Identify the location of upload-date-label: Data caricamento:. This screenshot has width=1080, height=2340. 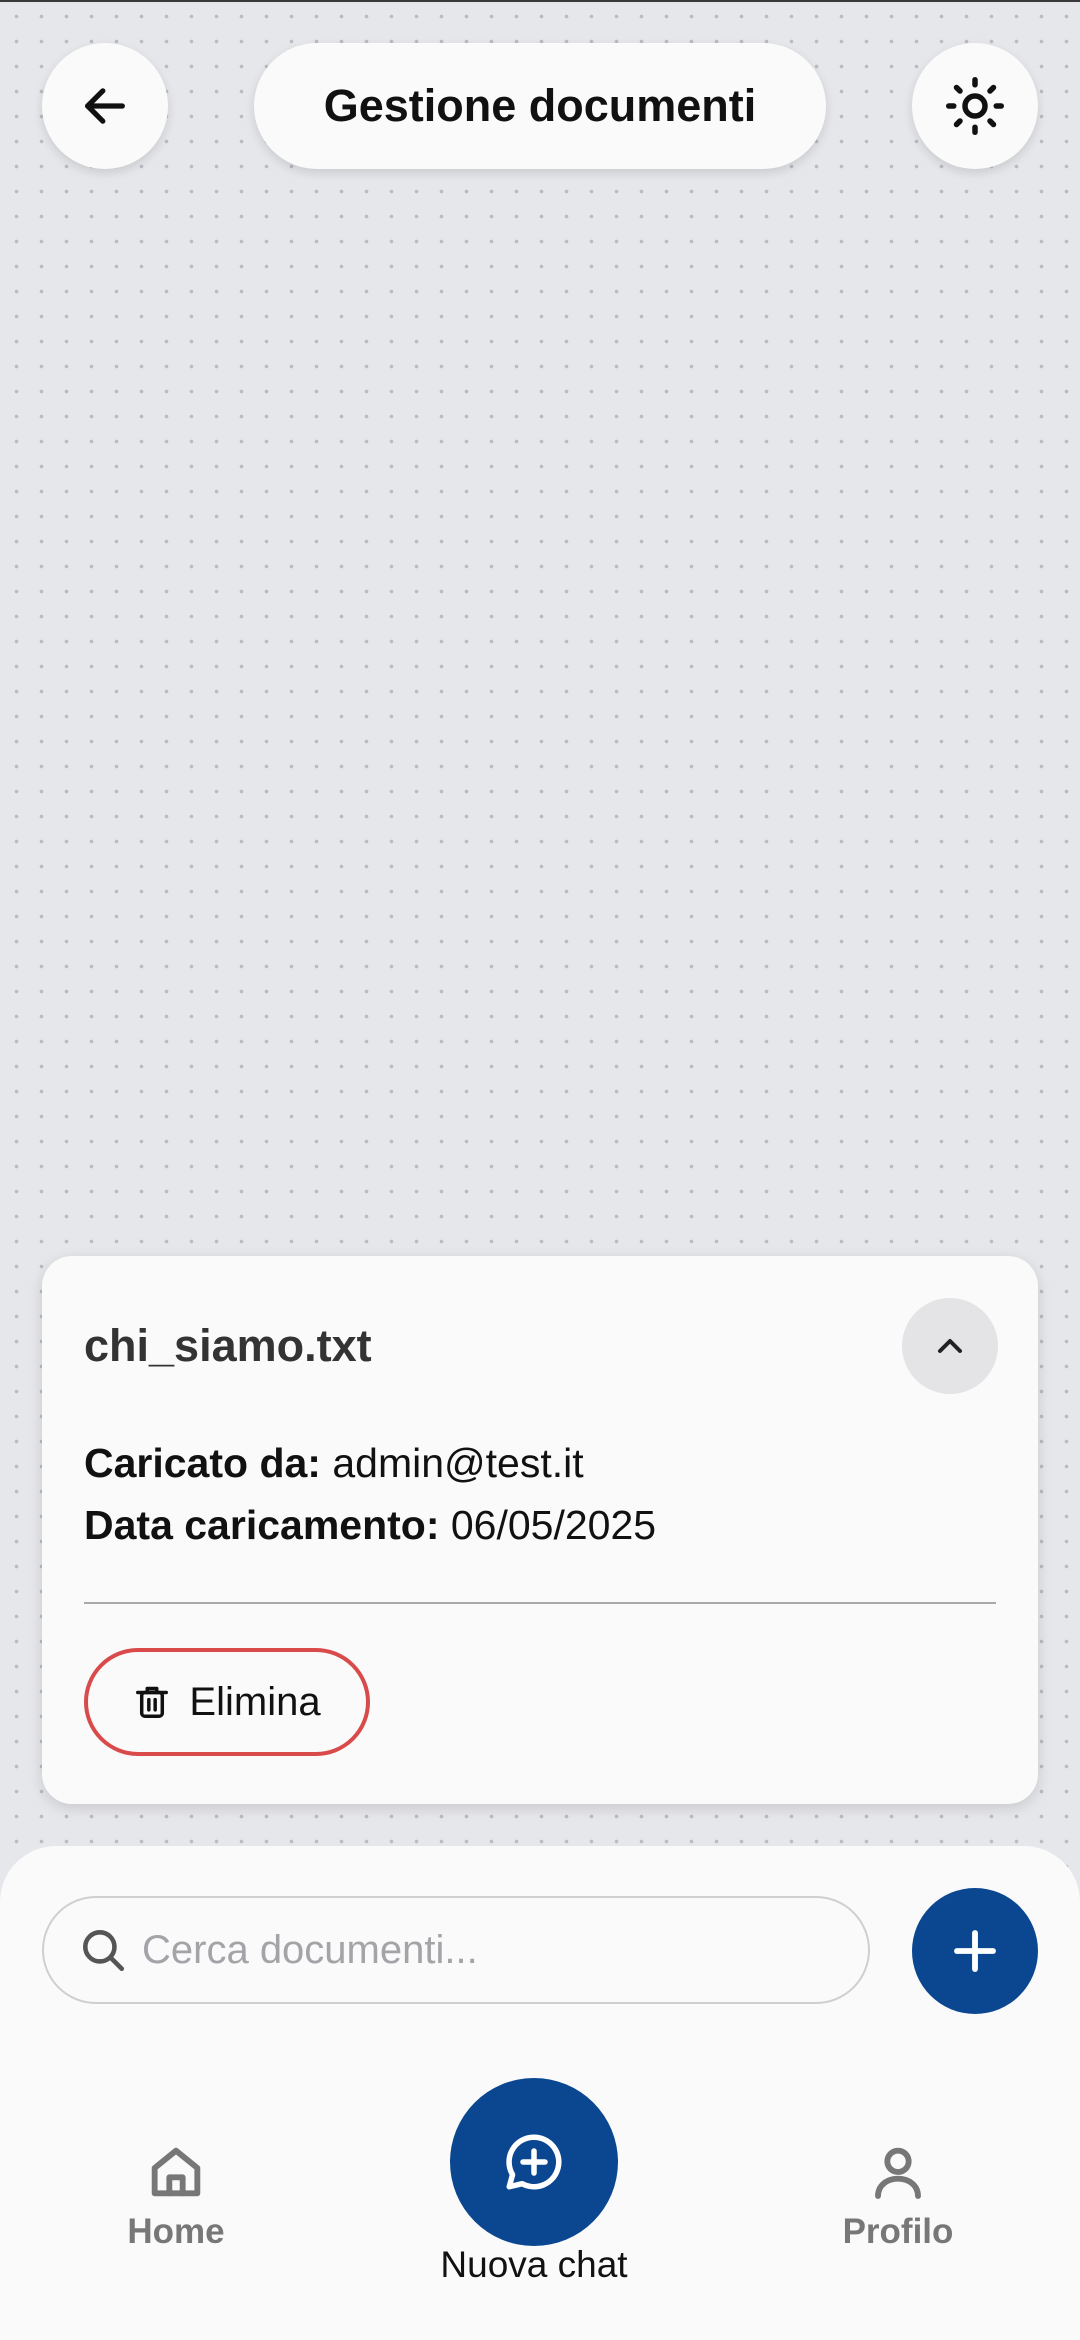
(262, 1525).